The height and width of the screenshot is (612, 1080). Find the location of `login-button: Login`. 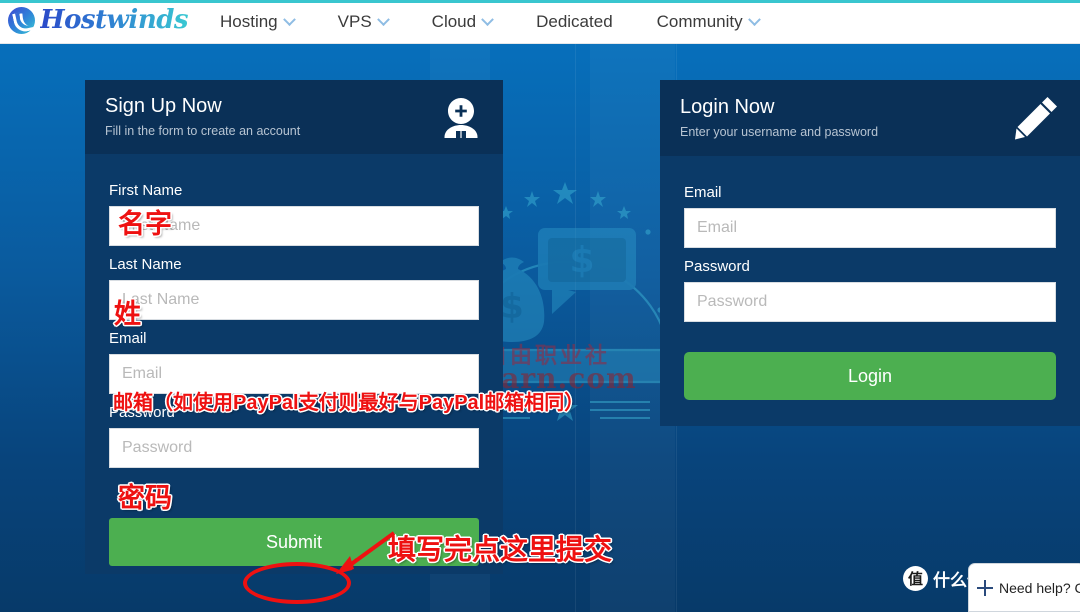

login-button: Login is located at coordinates (870, 376).